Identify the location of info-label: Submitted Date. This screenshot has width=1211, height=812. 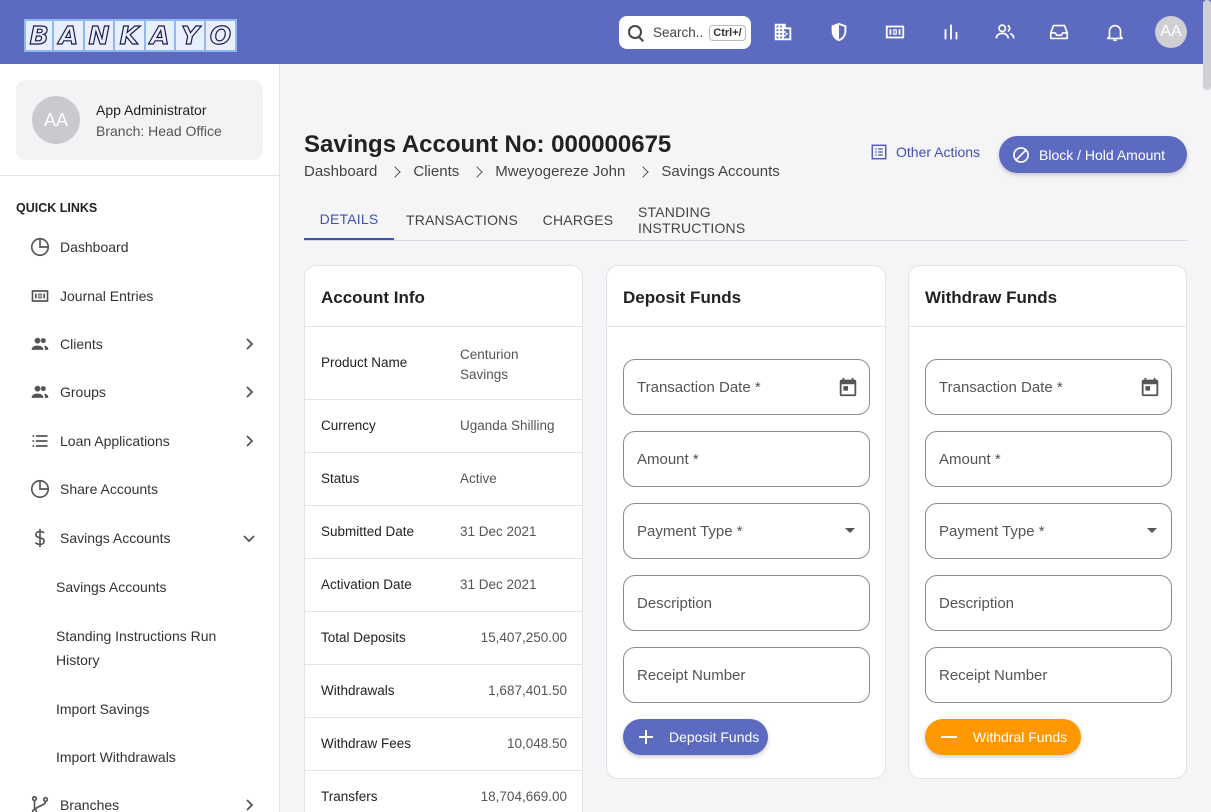
(368, 531).